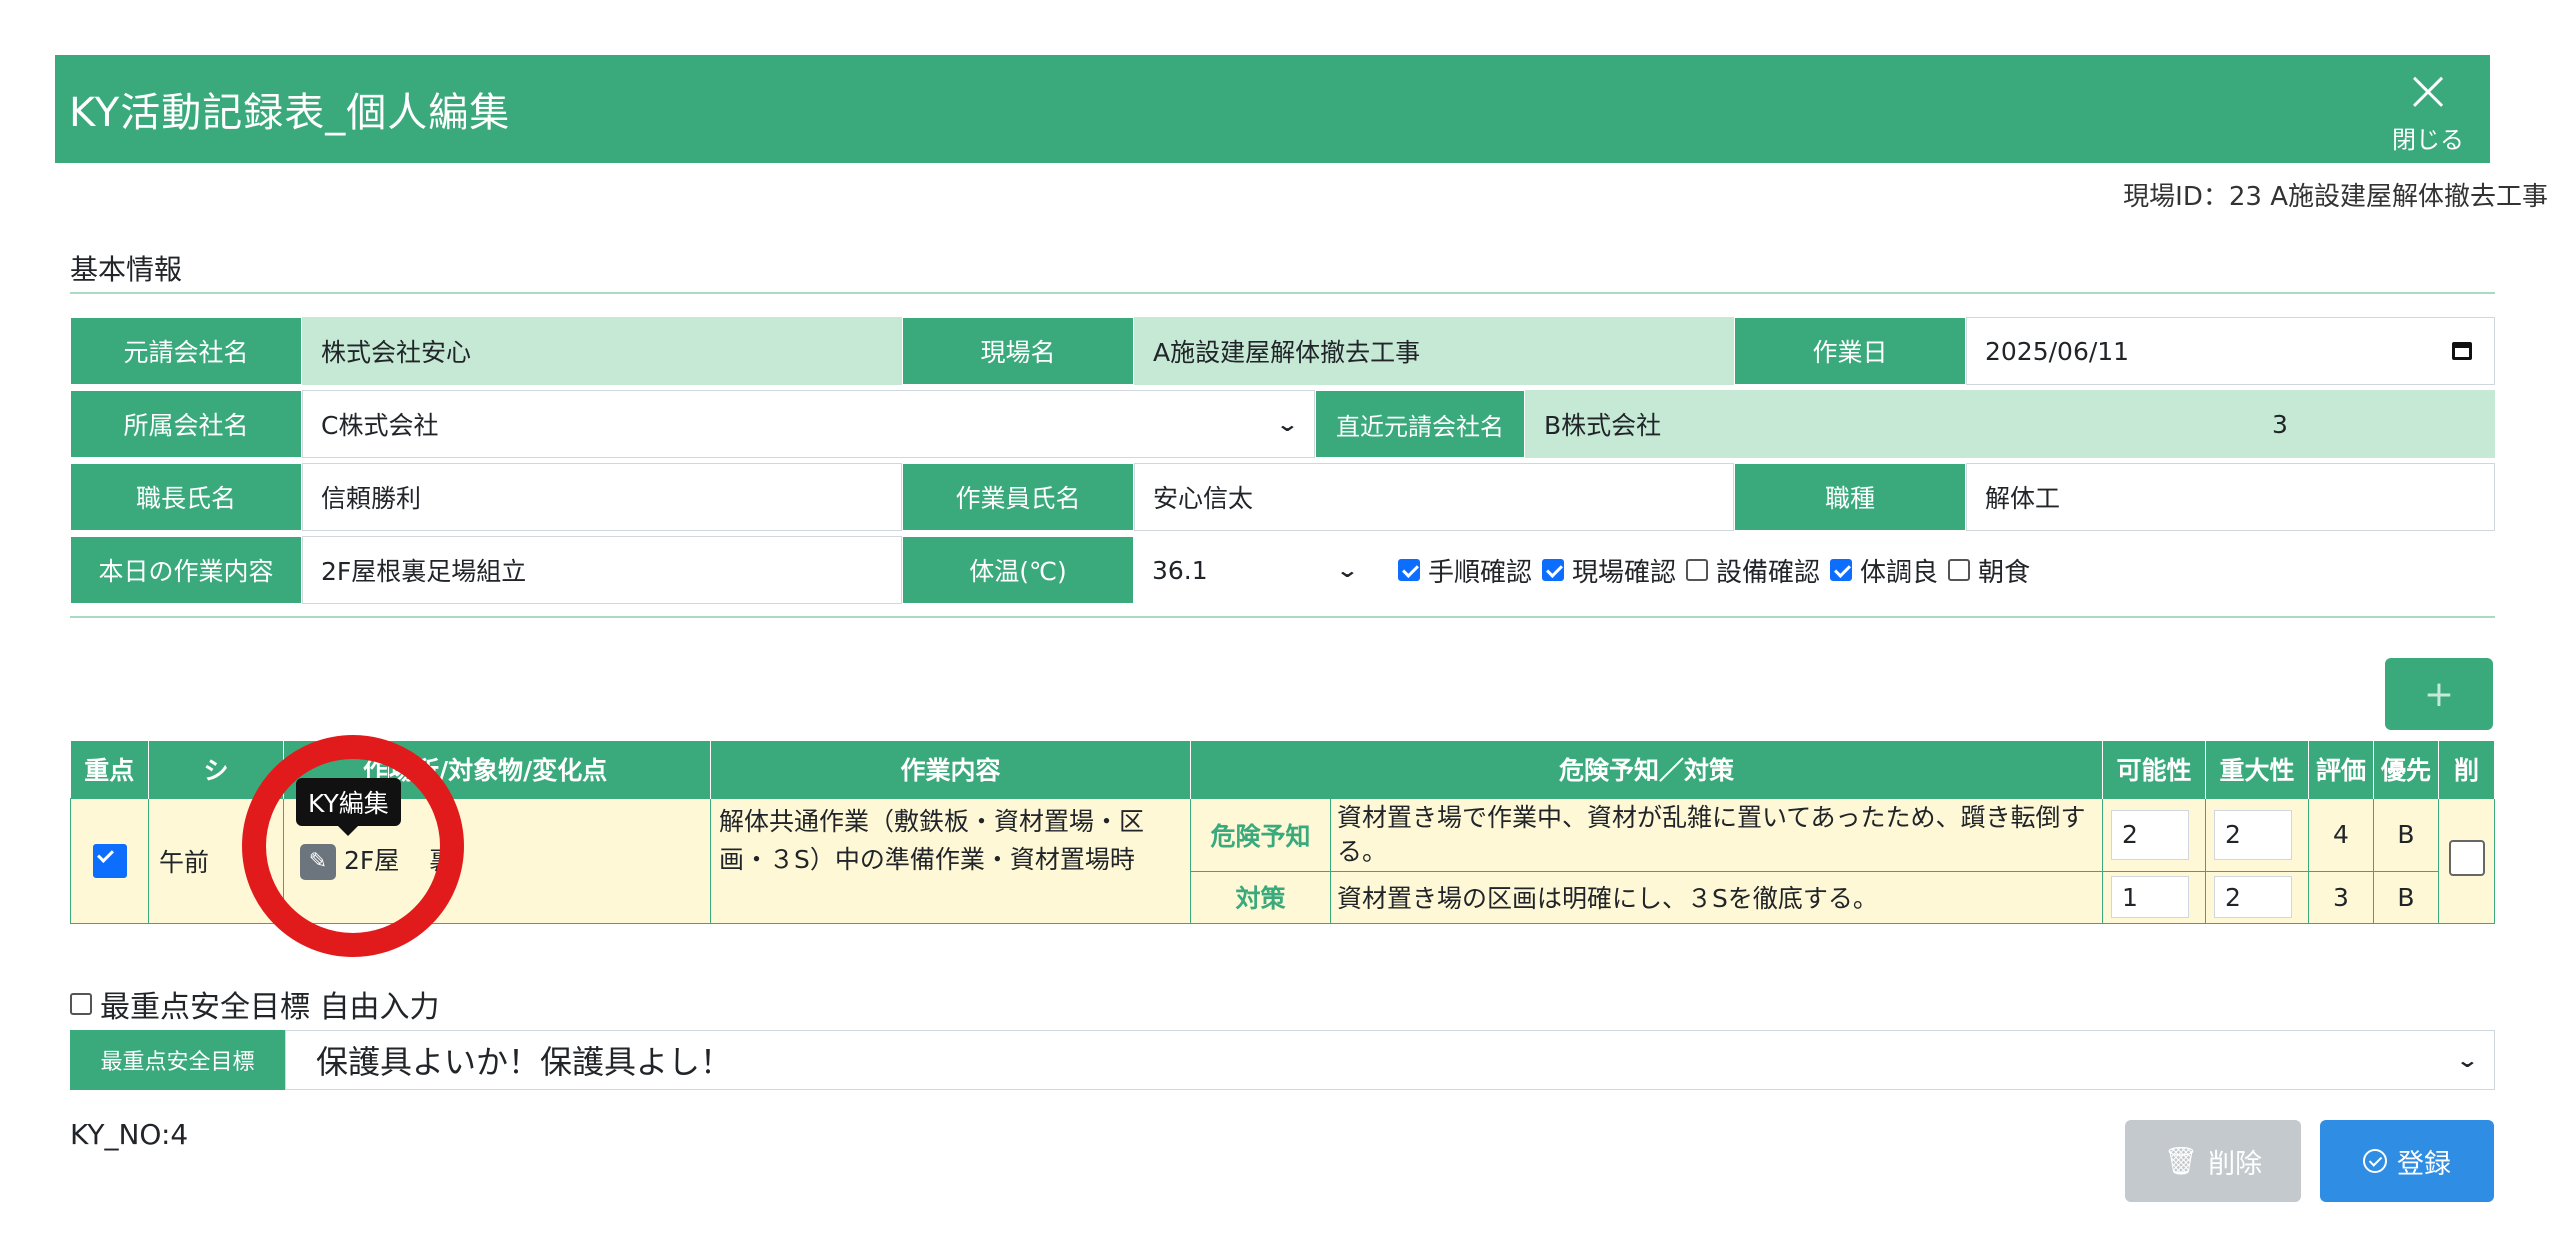  I want to click on goal-select: 保護具よいか！保護具よし！ ⌄, so click(1390, 1060).